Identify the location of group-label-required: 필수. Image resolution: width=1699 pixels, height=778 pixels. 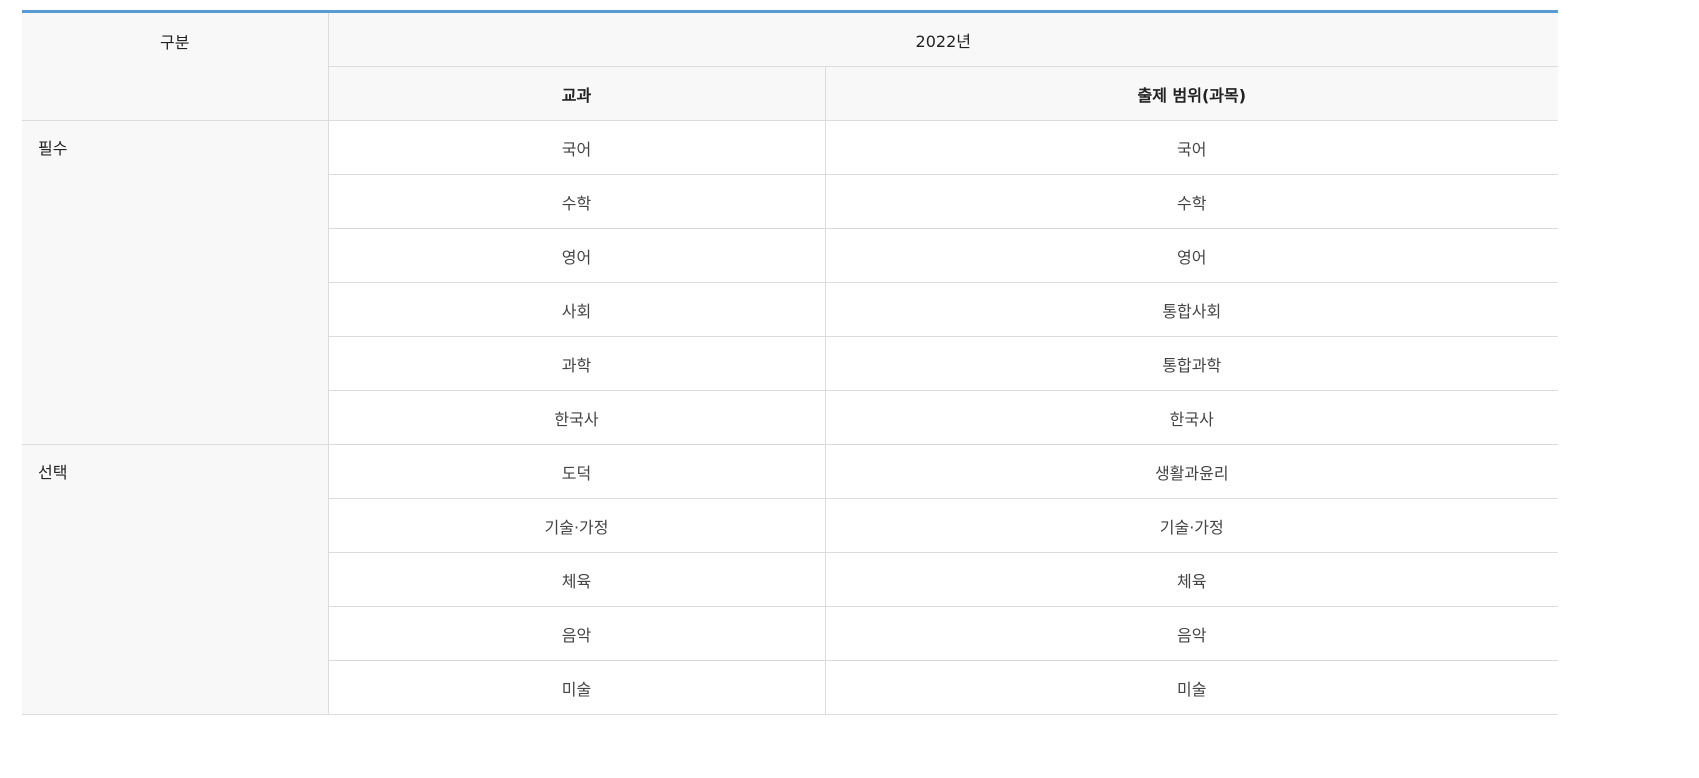
(175, 282).